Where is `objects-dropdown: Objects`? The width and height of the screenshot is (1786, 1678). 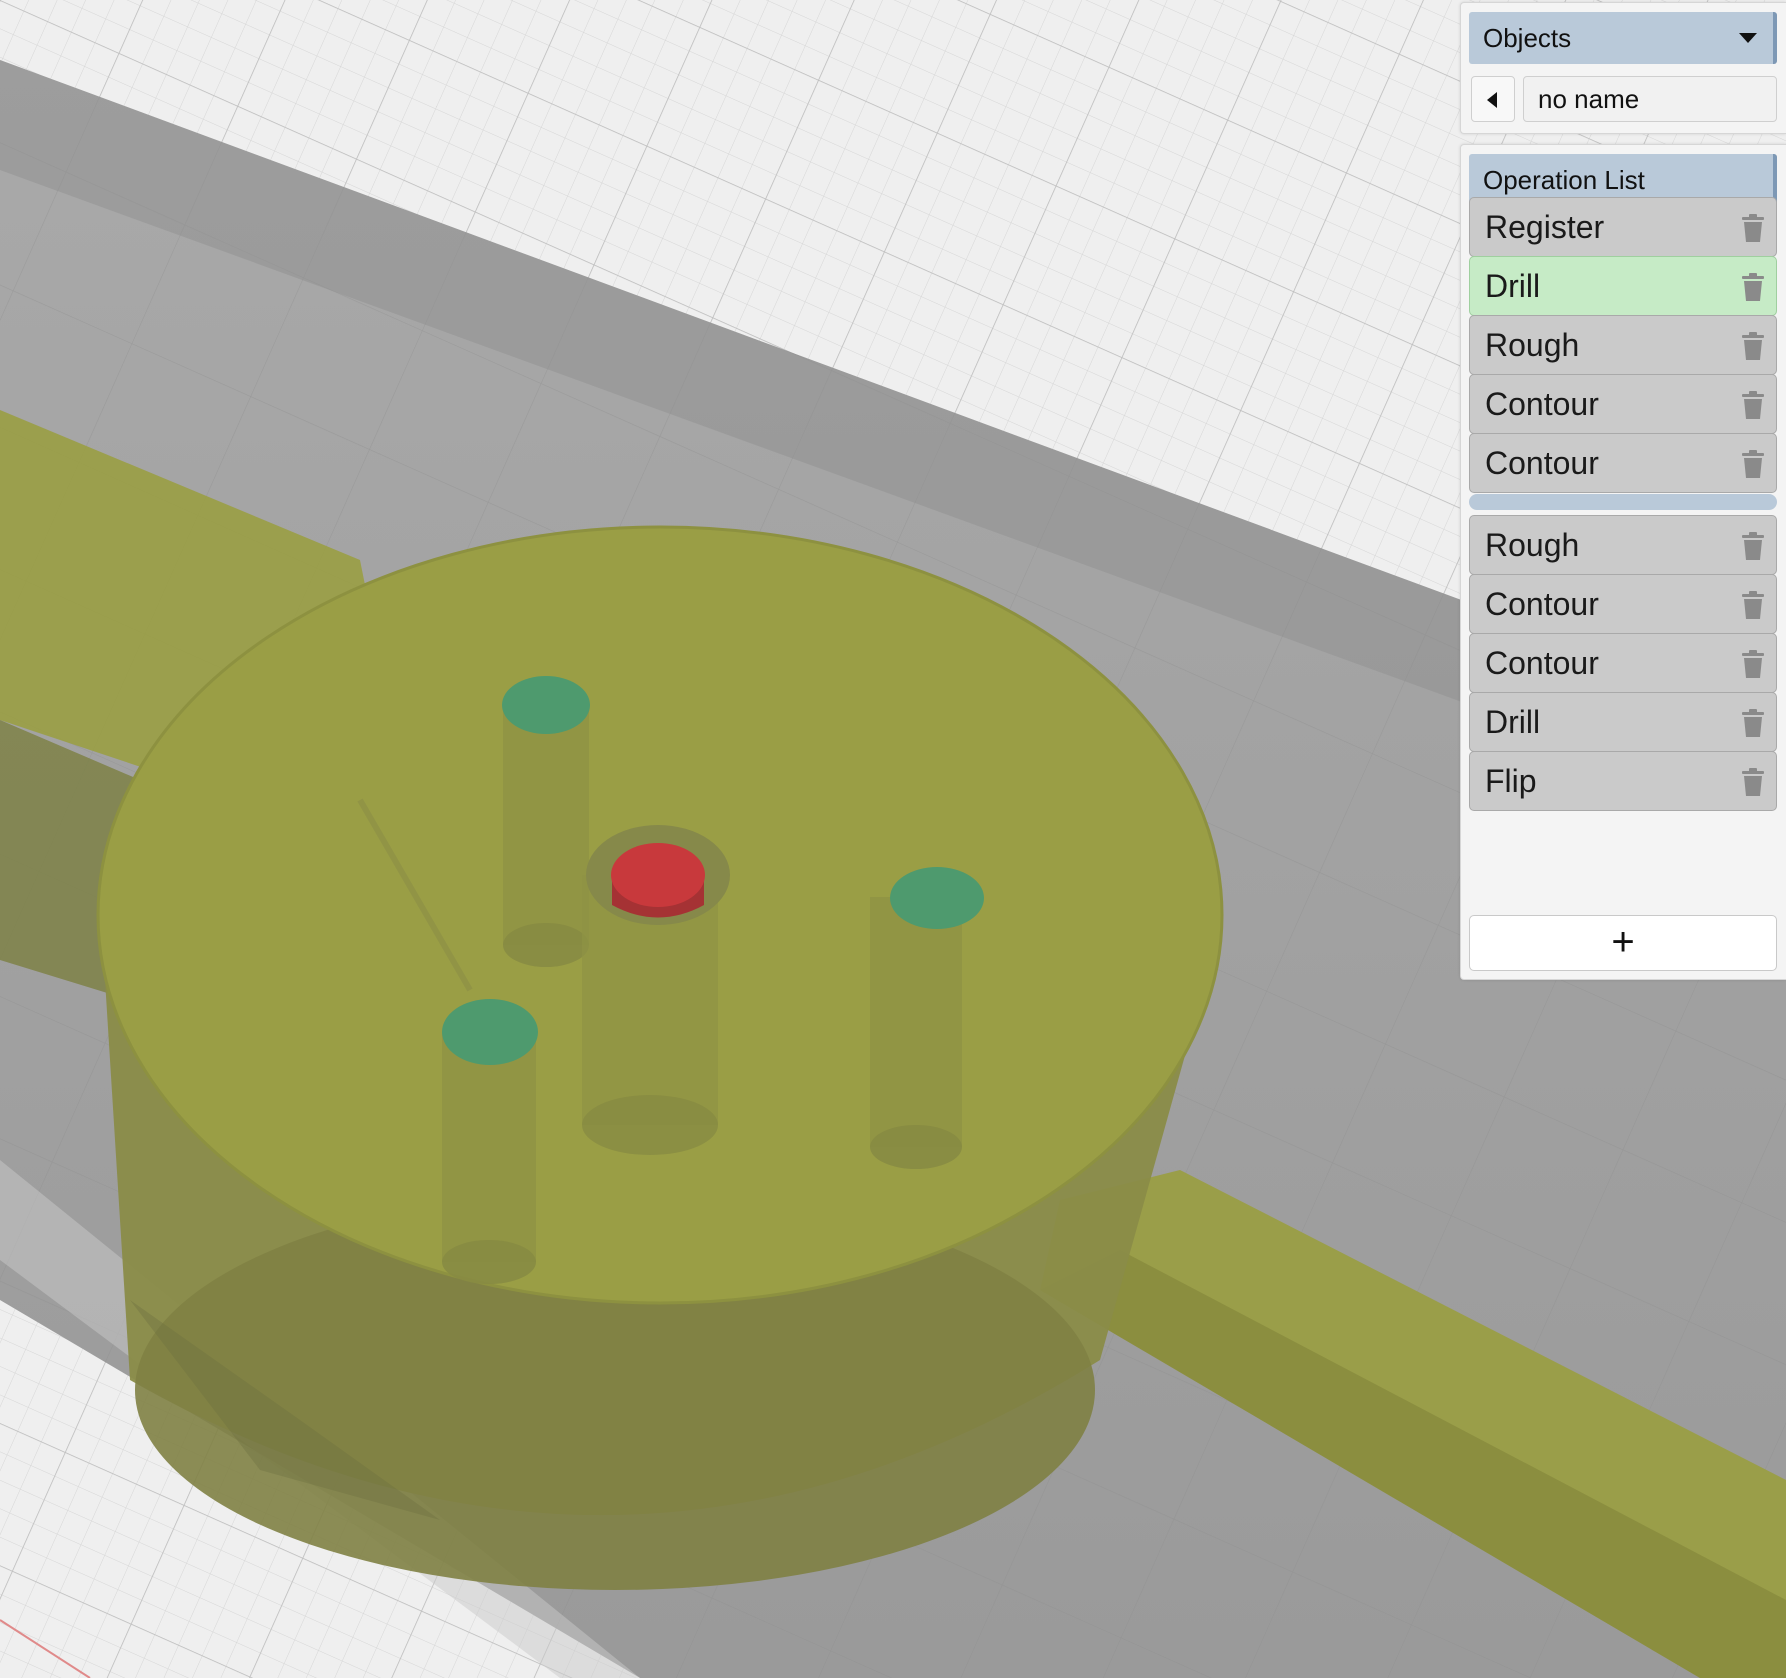 objects-dropdown: Objects is located at coordinates (1623, 38).